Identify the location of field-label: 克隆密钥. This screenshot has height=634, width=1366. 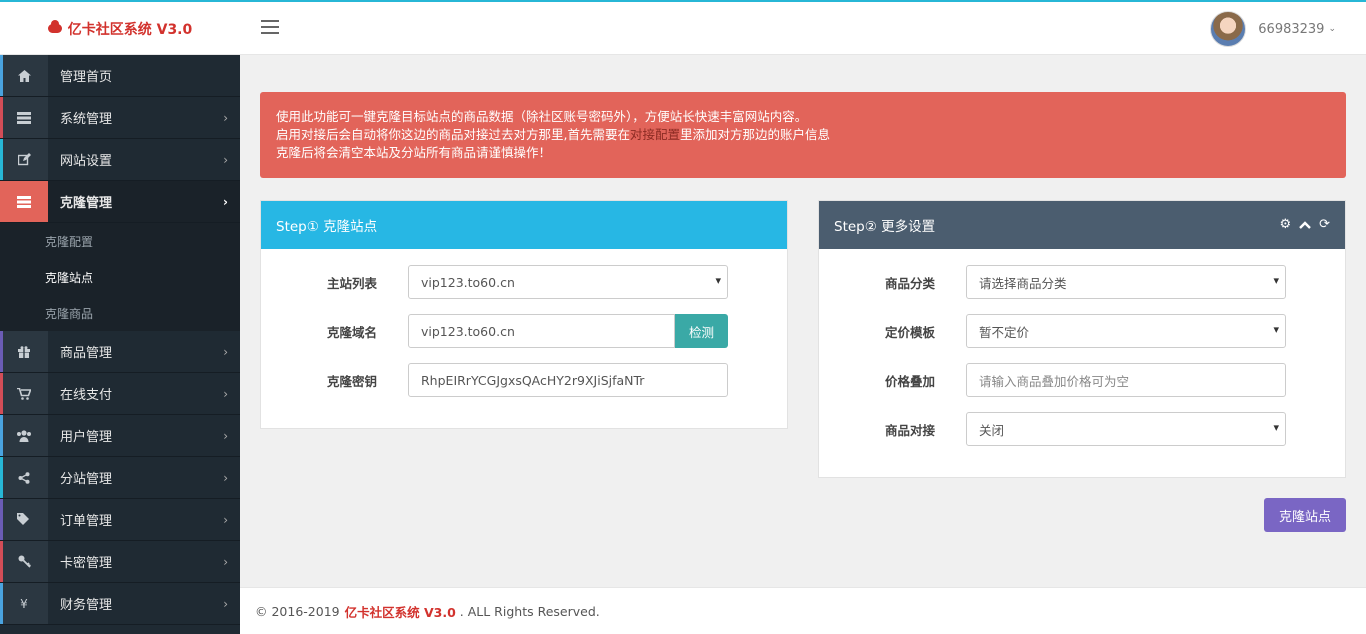
(351, 381).